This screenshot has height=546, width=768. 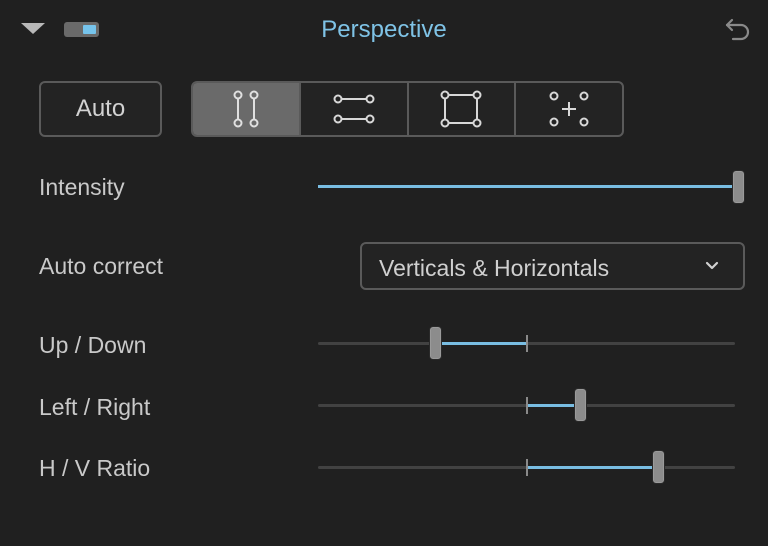 What do you see at coordinates (592, 467) in the screenshot?
I see `hv-ratio-fill` at bounding box center [592, 467].